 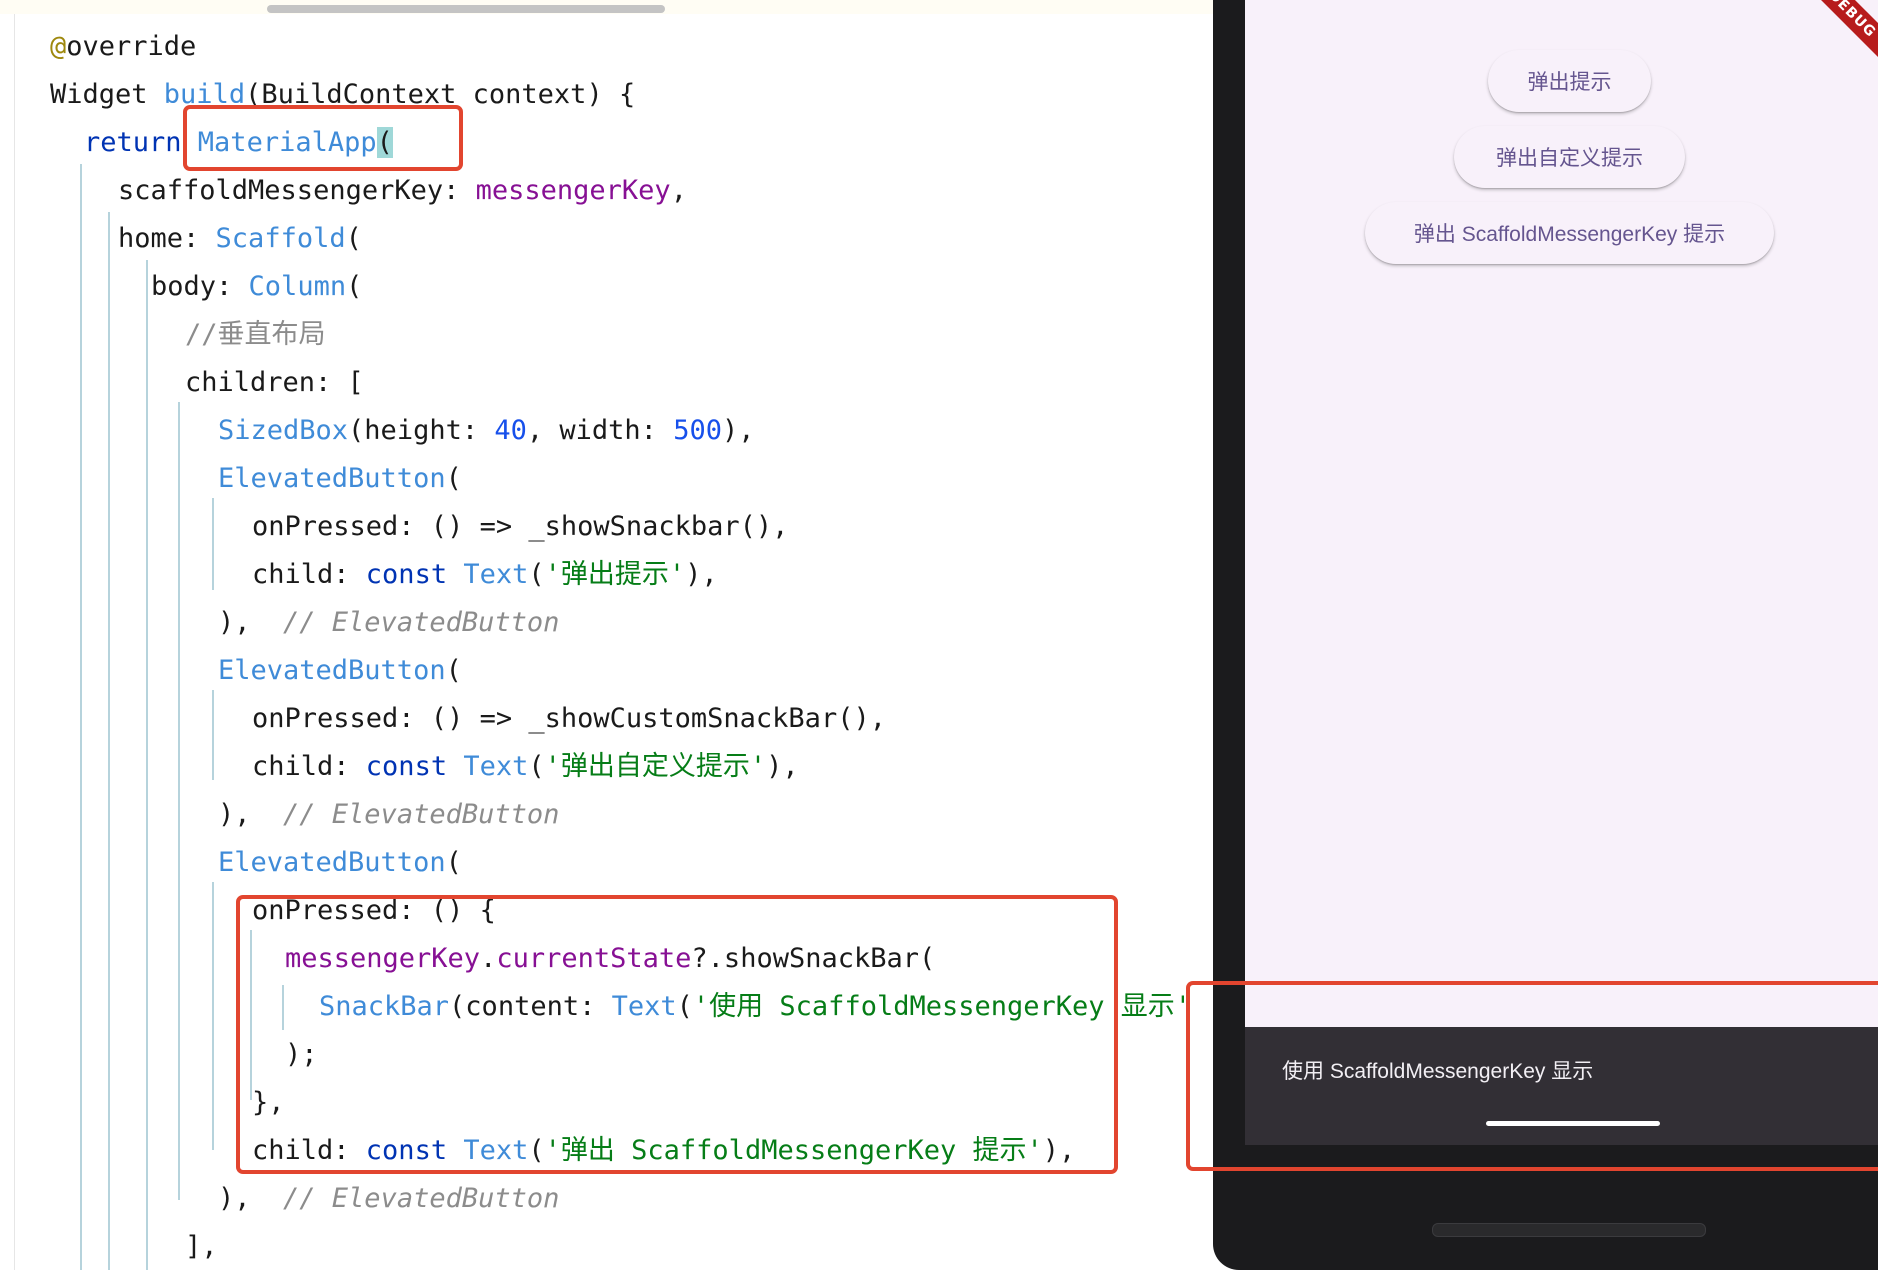 I want to click on code-line: ],, so click(x=201, y=1247).